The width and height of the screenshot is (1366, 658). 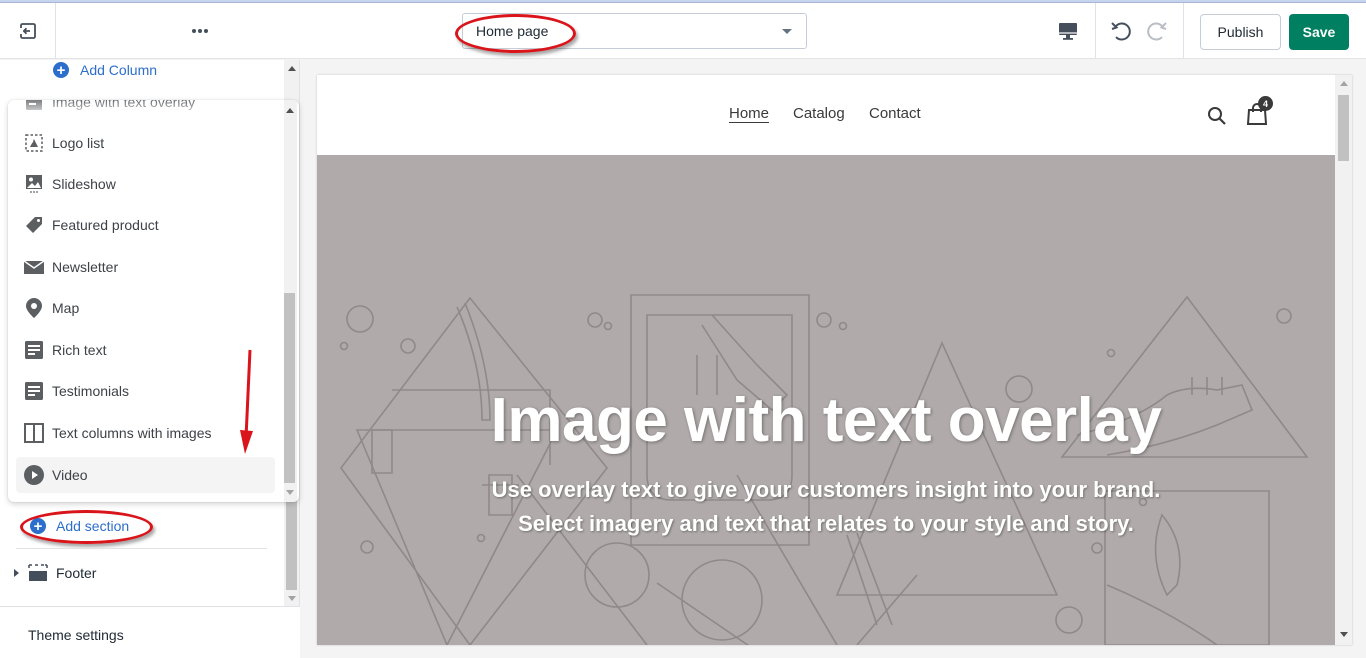 I want to click on section-option-video: Video, so click(x=145, y=475).